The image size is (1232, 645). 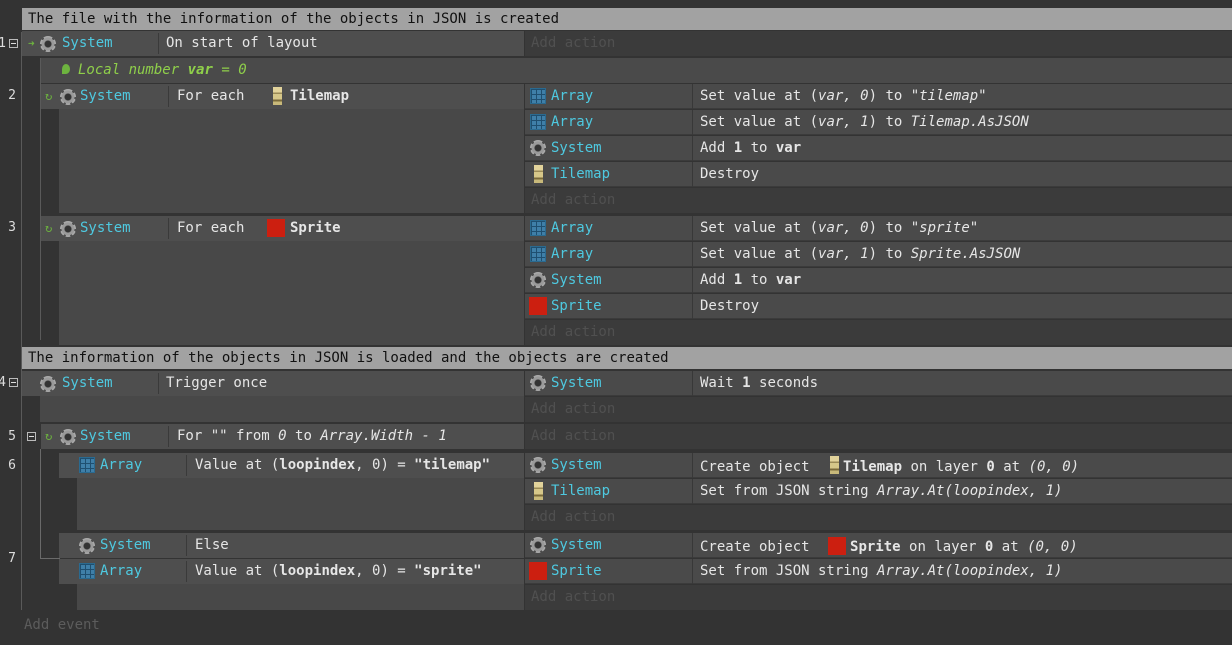 What do you see at coordinates (282, 96) in the screenshot?
I see `event-2-condition: ↻ System For each Tilemap` at bounding box center [282, 96].